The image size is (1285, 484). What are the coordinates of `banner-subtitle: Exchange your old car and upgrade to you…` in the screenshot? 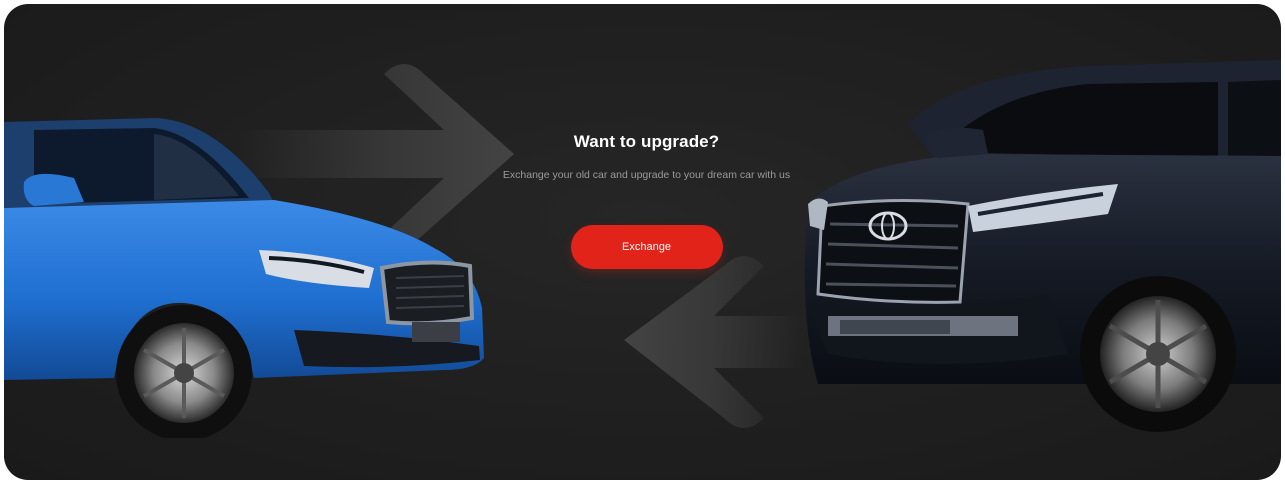 It's located at (646, 175).